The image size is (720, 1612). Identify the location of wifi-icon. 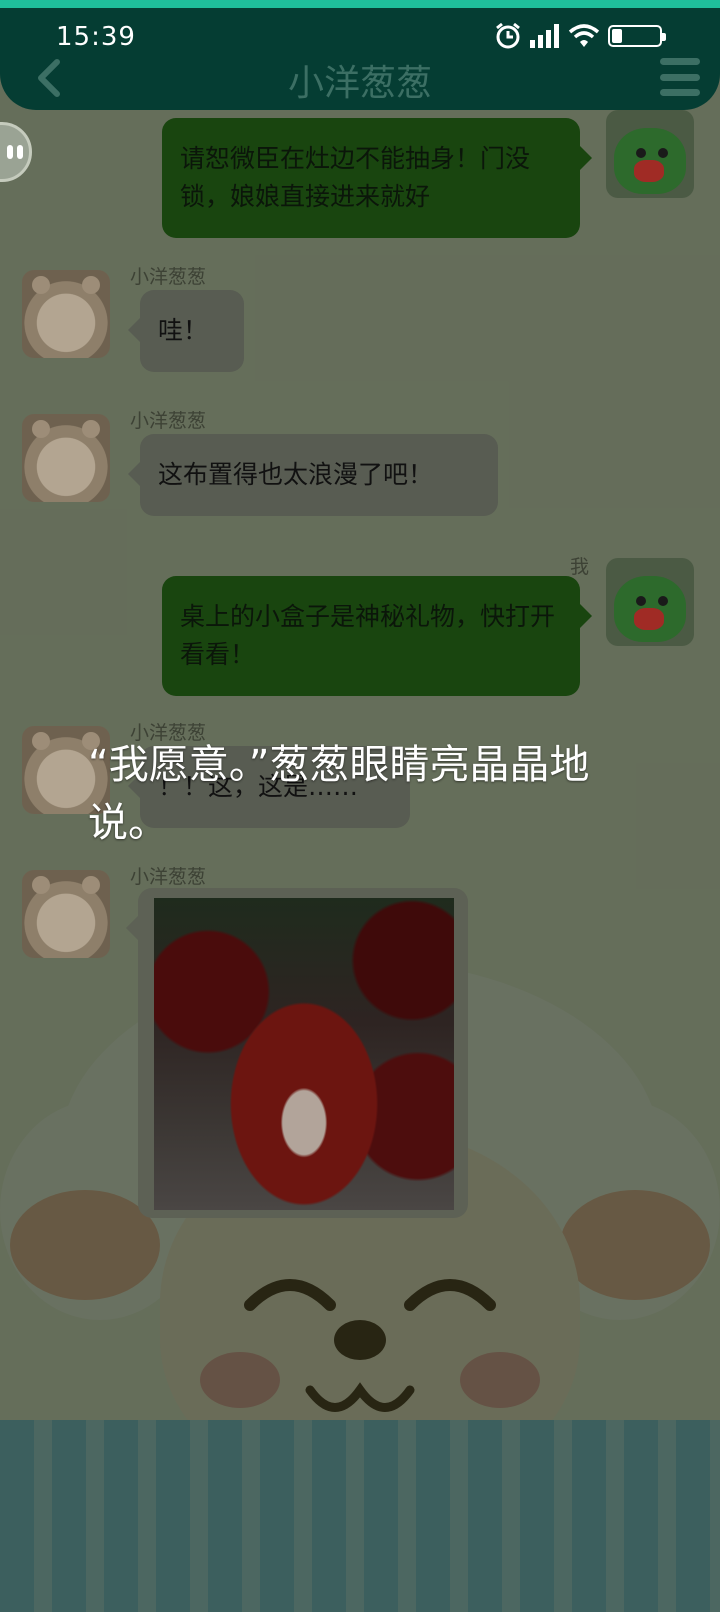
(584, 35).